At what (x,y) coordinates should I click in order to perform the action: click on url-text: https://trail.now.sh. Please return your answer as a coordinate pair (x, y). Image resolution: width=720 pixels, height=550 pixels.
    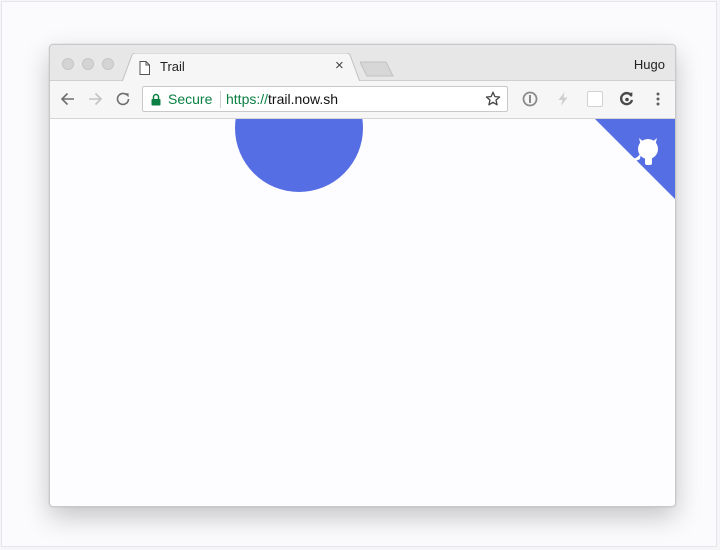
    Looking at the image, I should click on (282, 99).